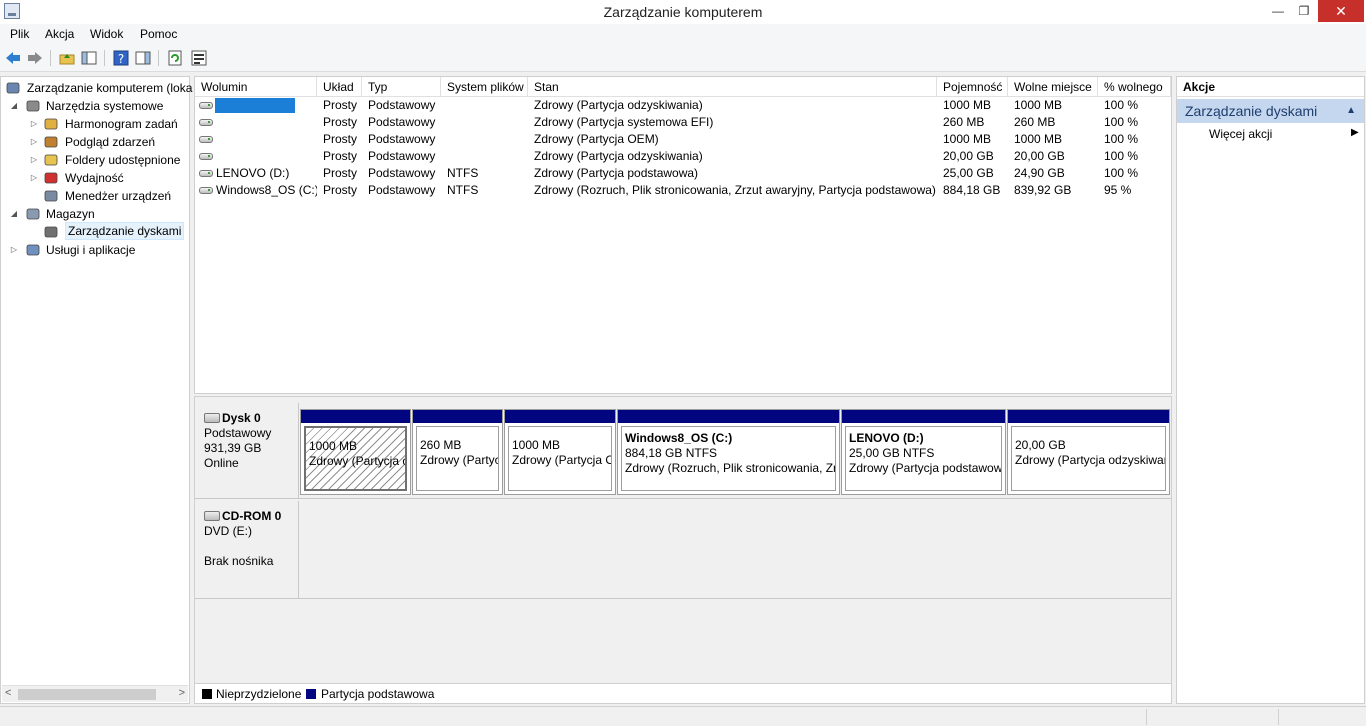 The height and width of the screenshot is (726, 1366). I want to click on minimize-button: —, so click(1278, 11).